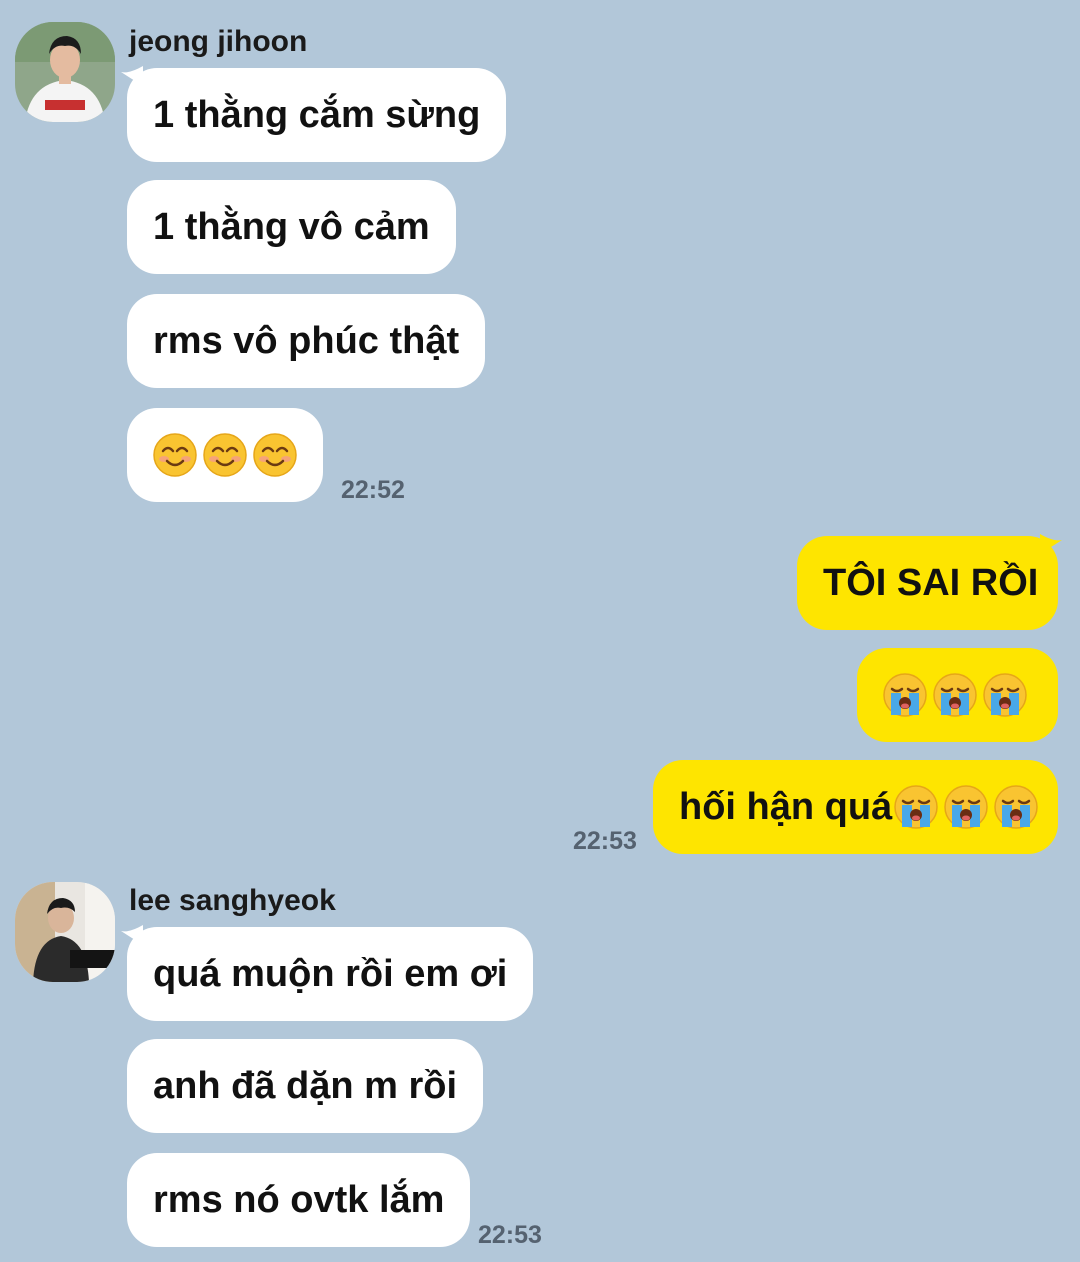 The image size is (1080, 1262). I want to click on message-text: anh đã dặn m rồi, so click(305, 1085).